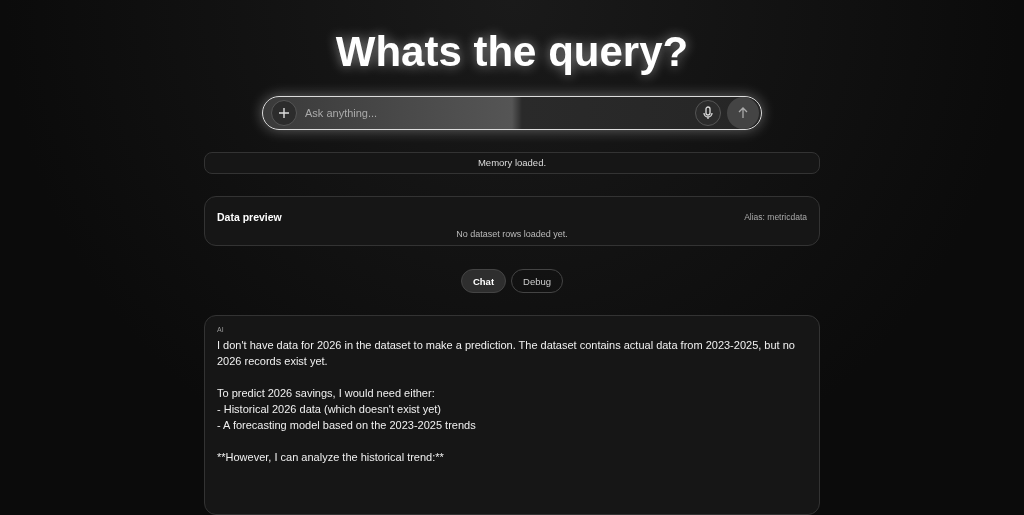  Describe the element at coordinates (483, 281) in the screenshot. I see `tab: Chat` at that location.